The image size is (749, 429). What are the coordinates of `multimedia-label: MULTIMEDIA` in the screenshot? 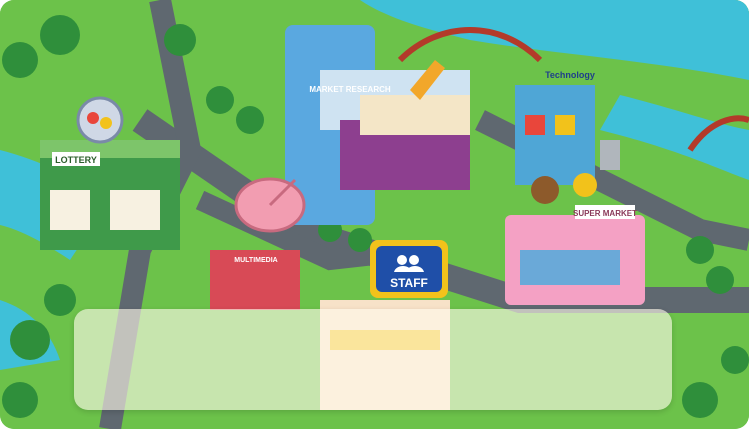 It's located at (255, 260).